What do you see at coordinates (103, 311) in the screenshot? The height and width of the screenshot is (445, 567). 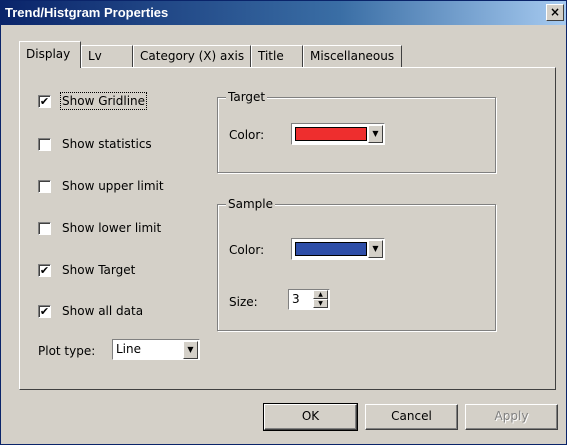 I see `checkbox-label: Show all data` at bounding box center [103, 311].